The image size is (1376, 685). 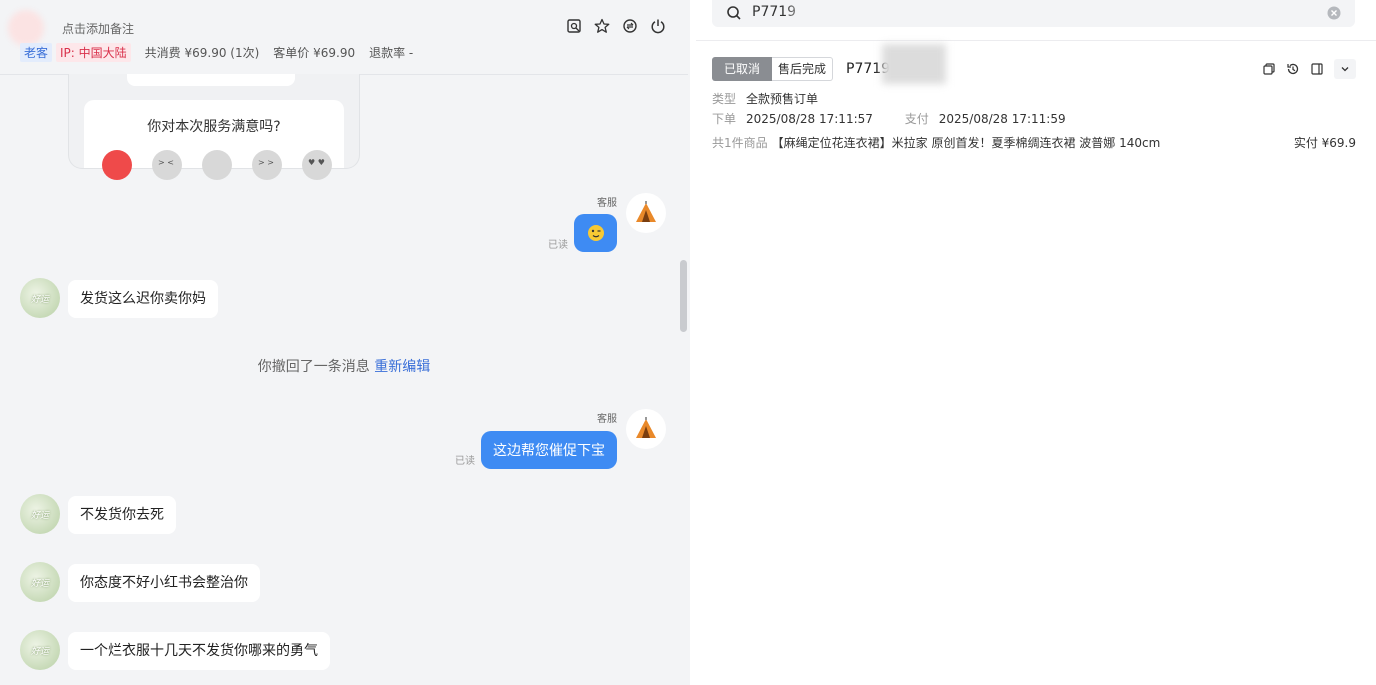 What do you see at coordinates (809, 119) in the screenshot?
I see `placed-time: 2025/08/28 17:11:57` at bounding box center [809, 119].